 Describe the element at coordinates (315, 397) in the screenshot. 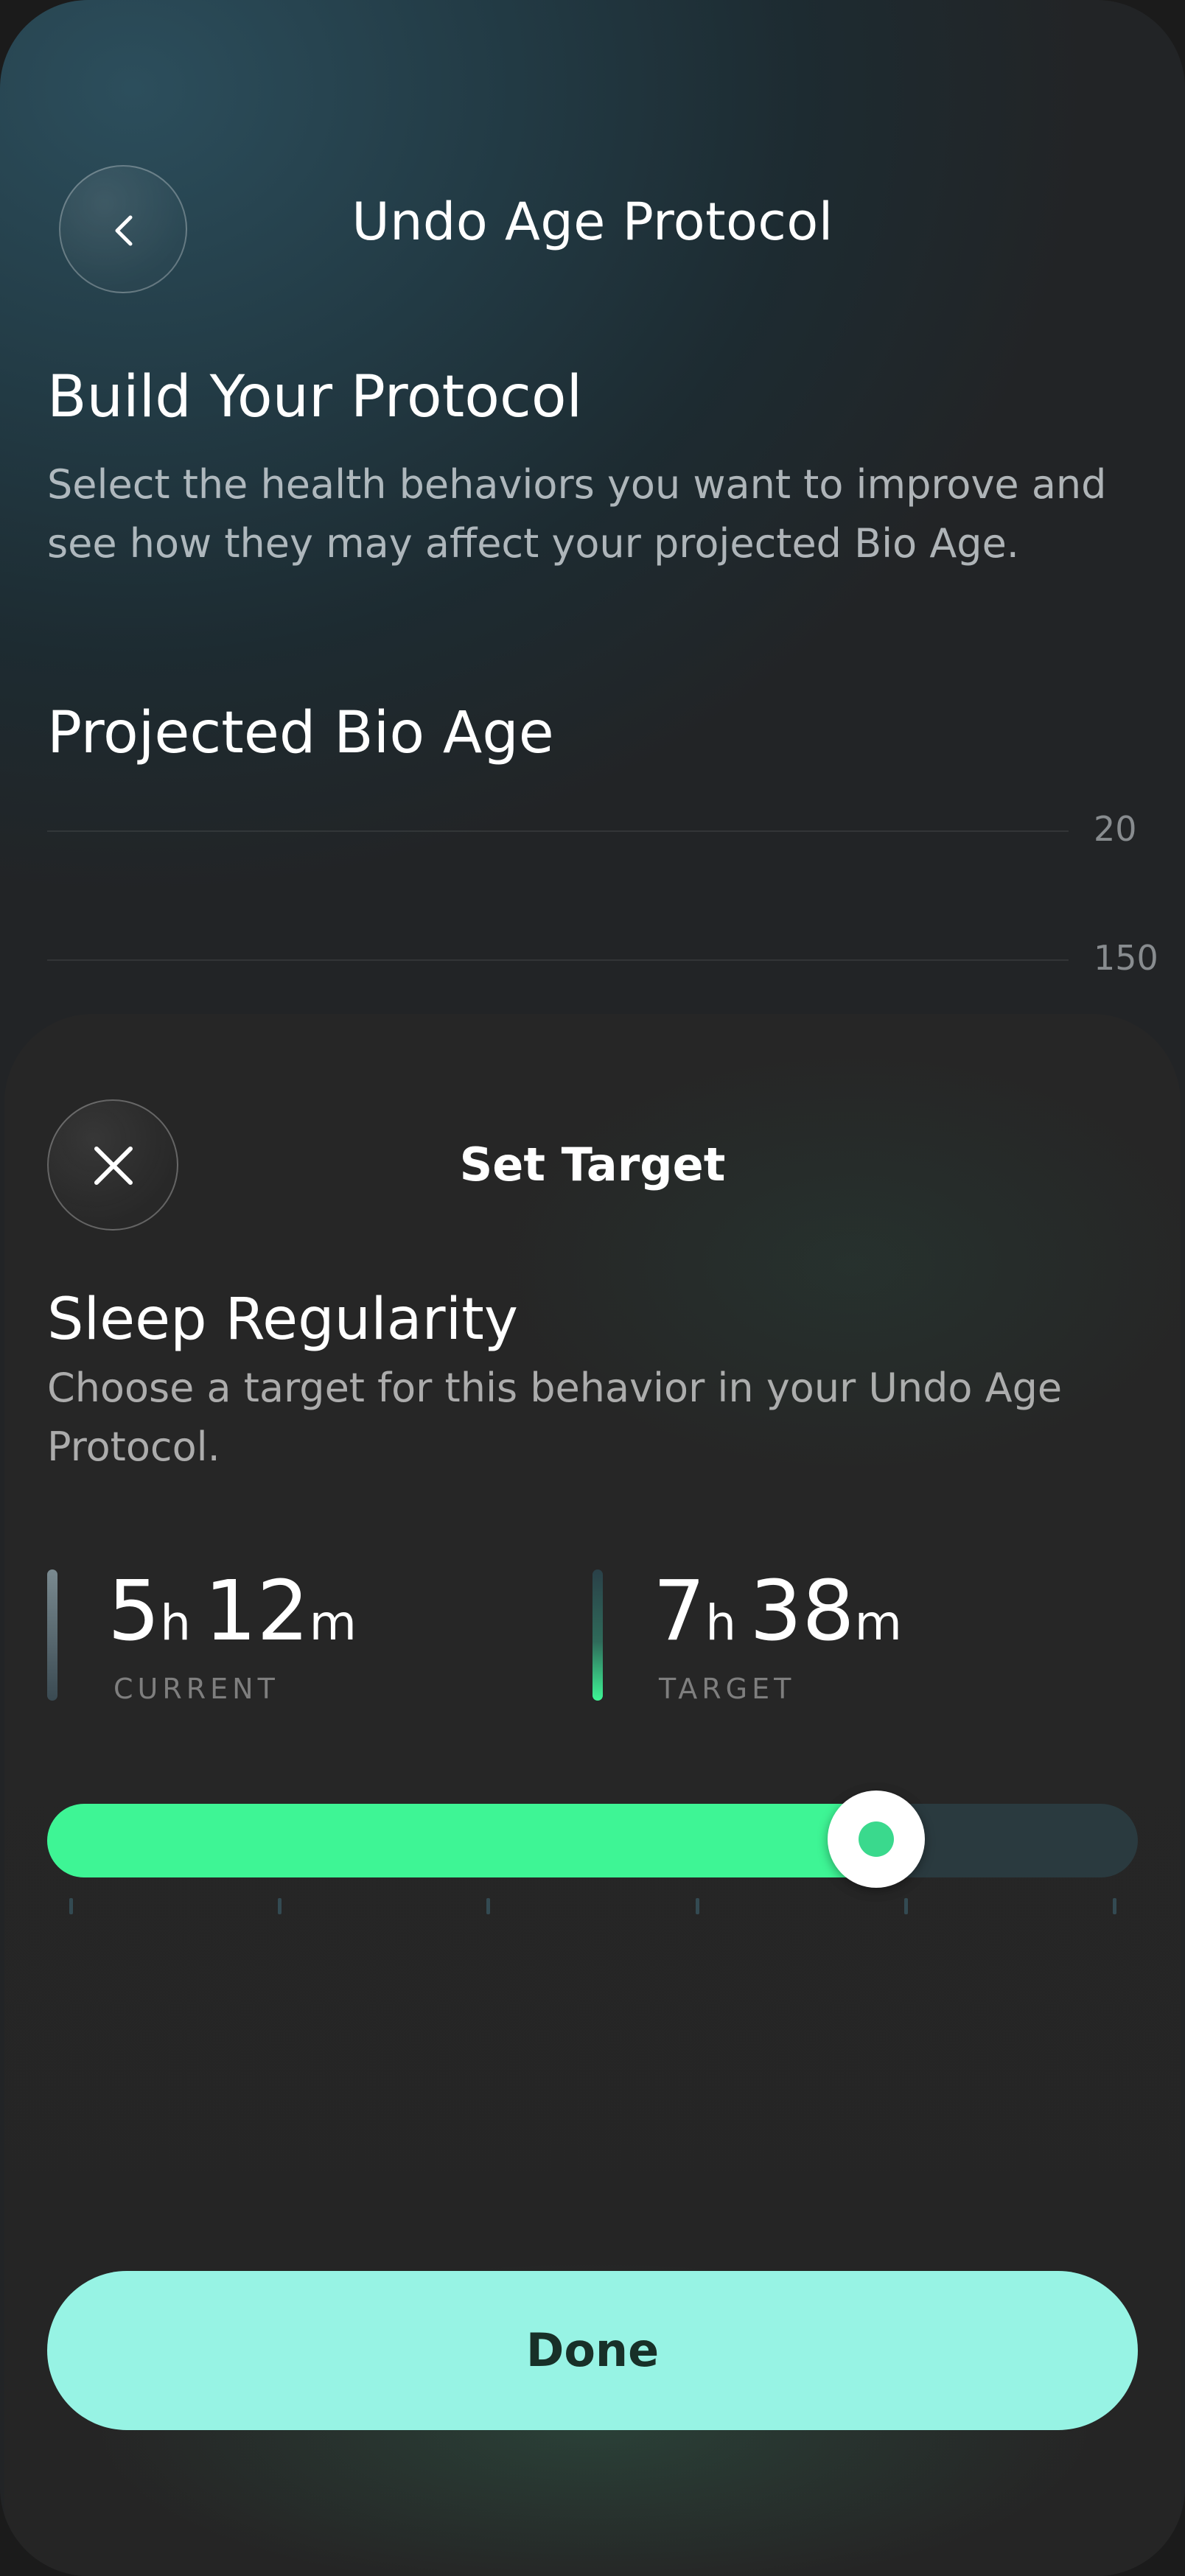

I see `protocol-heading: Build Your Protocol` at that location.